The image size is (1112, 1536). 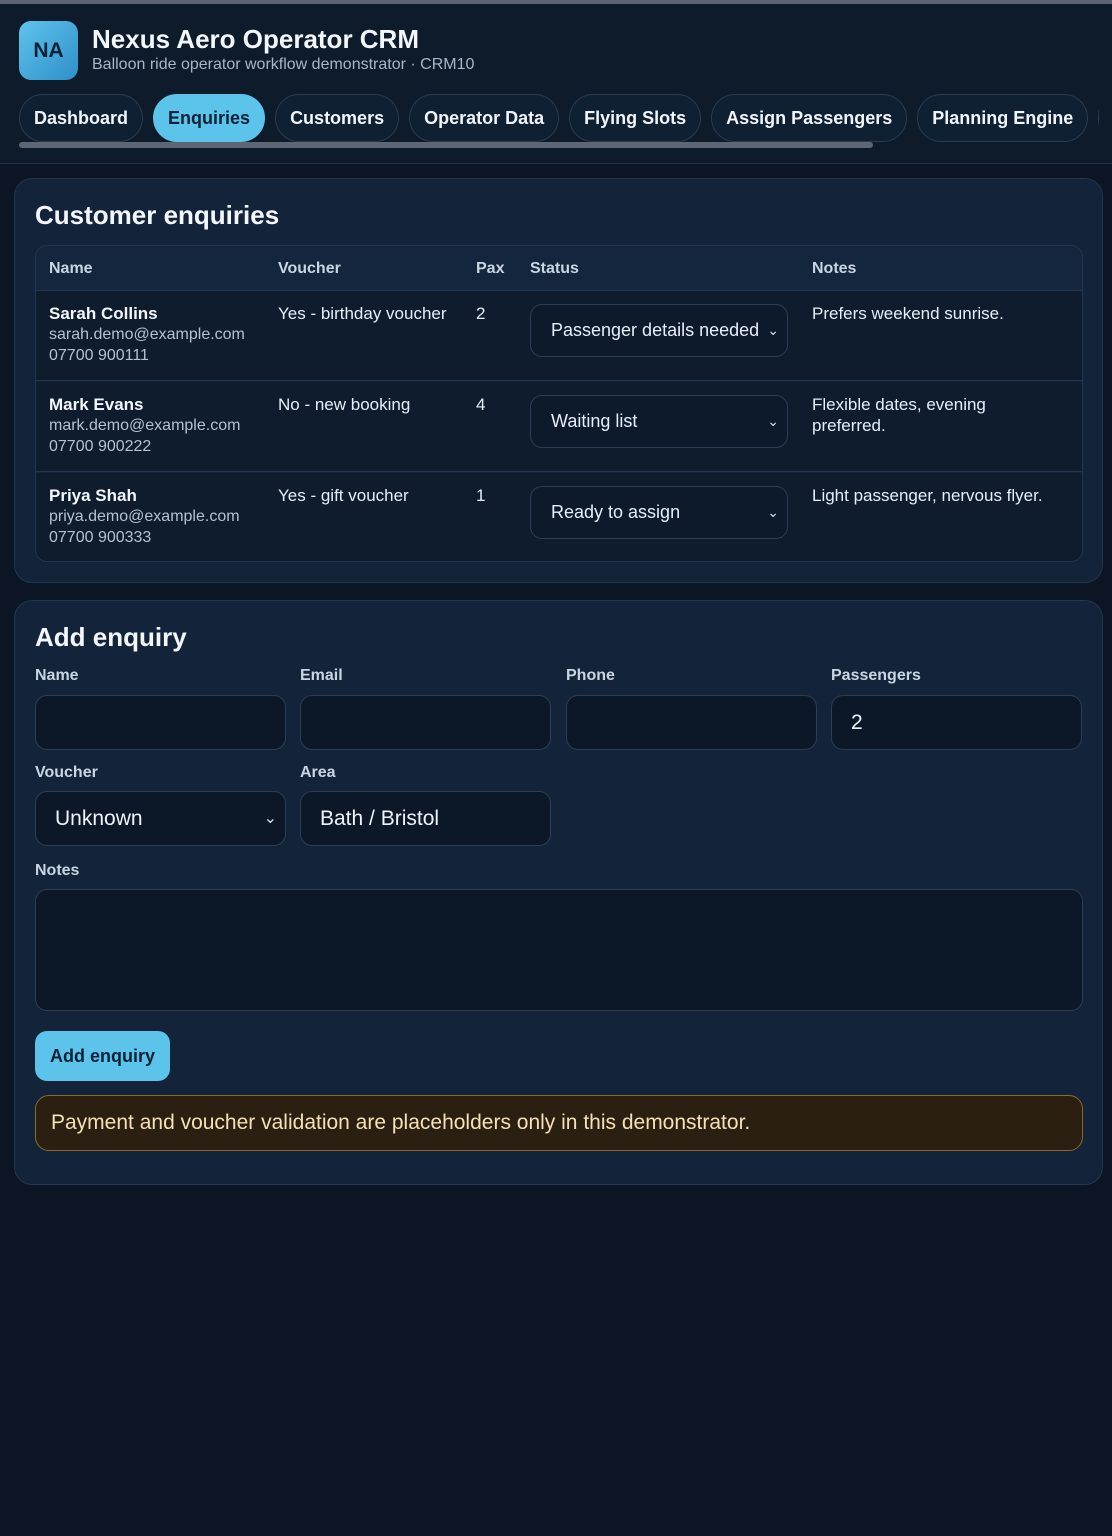 I want to click on area-label: Area, so click(x=318, y=772).